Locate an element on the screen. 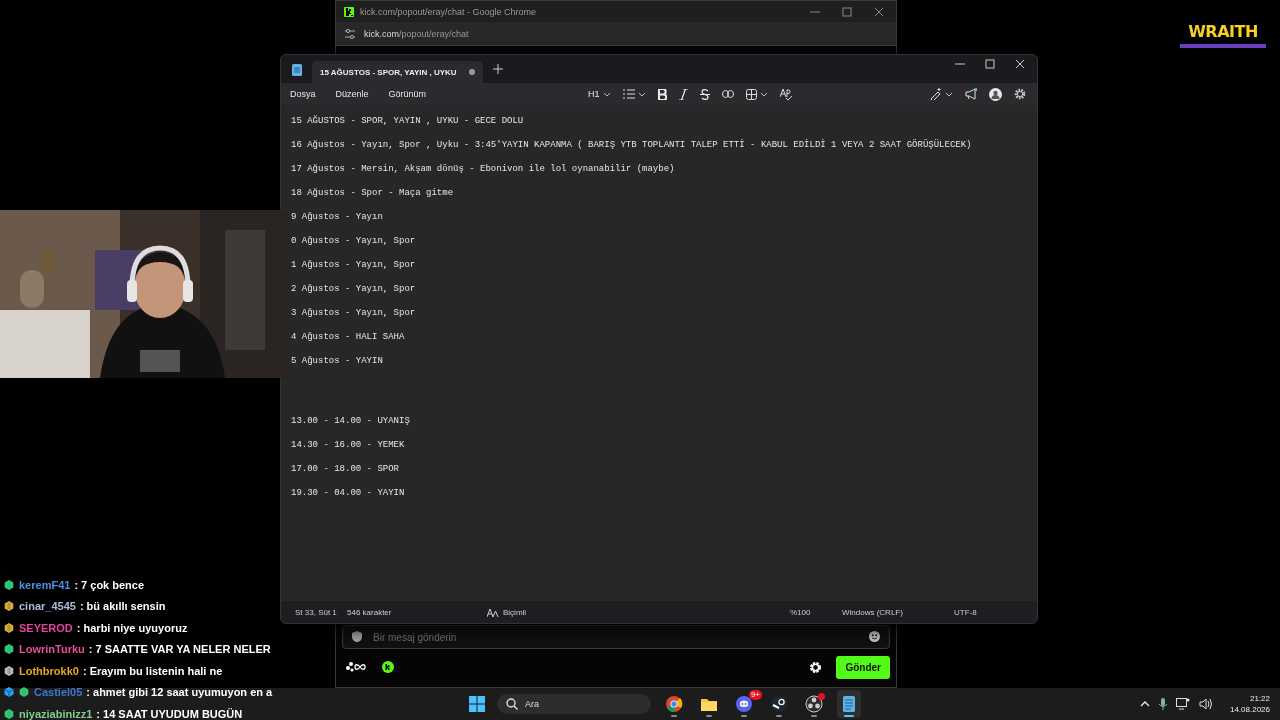 This screenshot has width=1280, height=720. chat-message: : 14 SAAT UYUDUM BUGÜN is located at coordinates (169, 713).